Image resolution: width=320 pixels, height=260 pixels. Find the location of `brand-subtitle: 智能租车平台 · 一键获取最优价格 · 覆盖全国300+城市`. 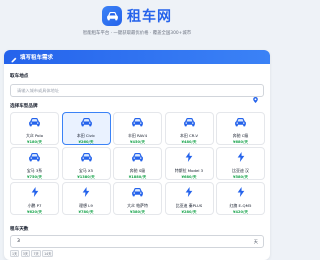

brand-subtitle: 智能租车平台 · 一键获取最优价格 · 覆盖全国300+城市 is located at coordinates (137, 33).